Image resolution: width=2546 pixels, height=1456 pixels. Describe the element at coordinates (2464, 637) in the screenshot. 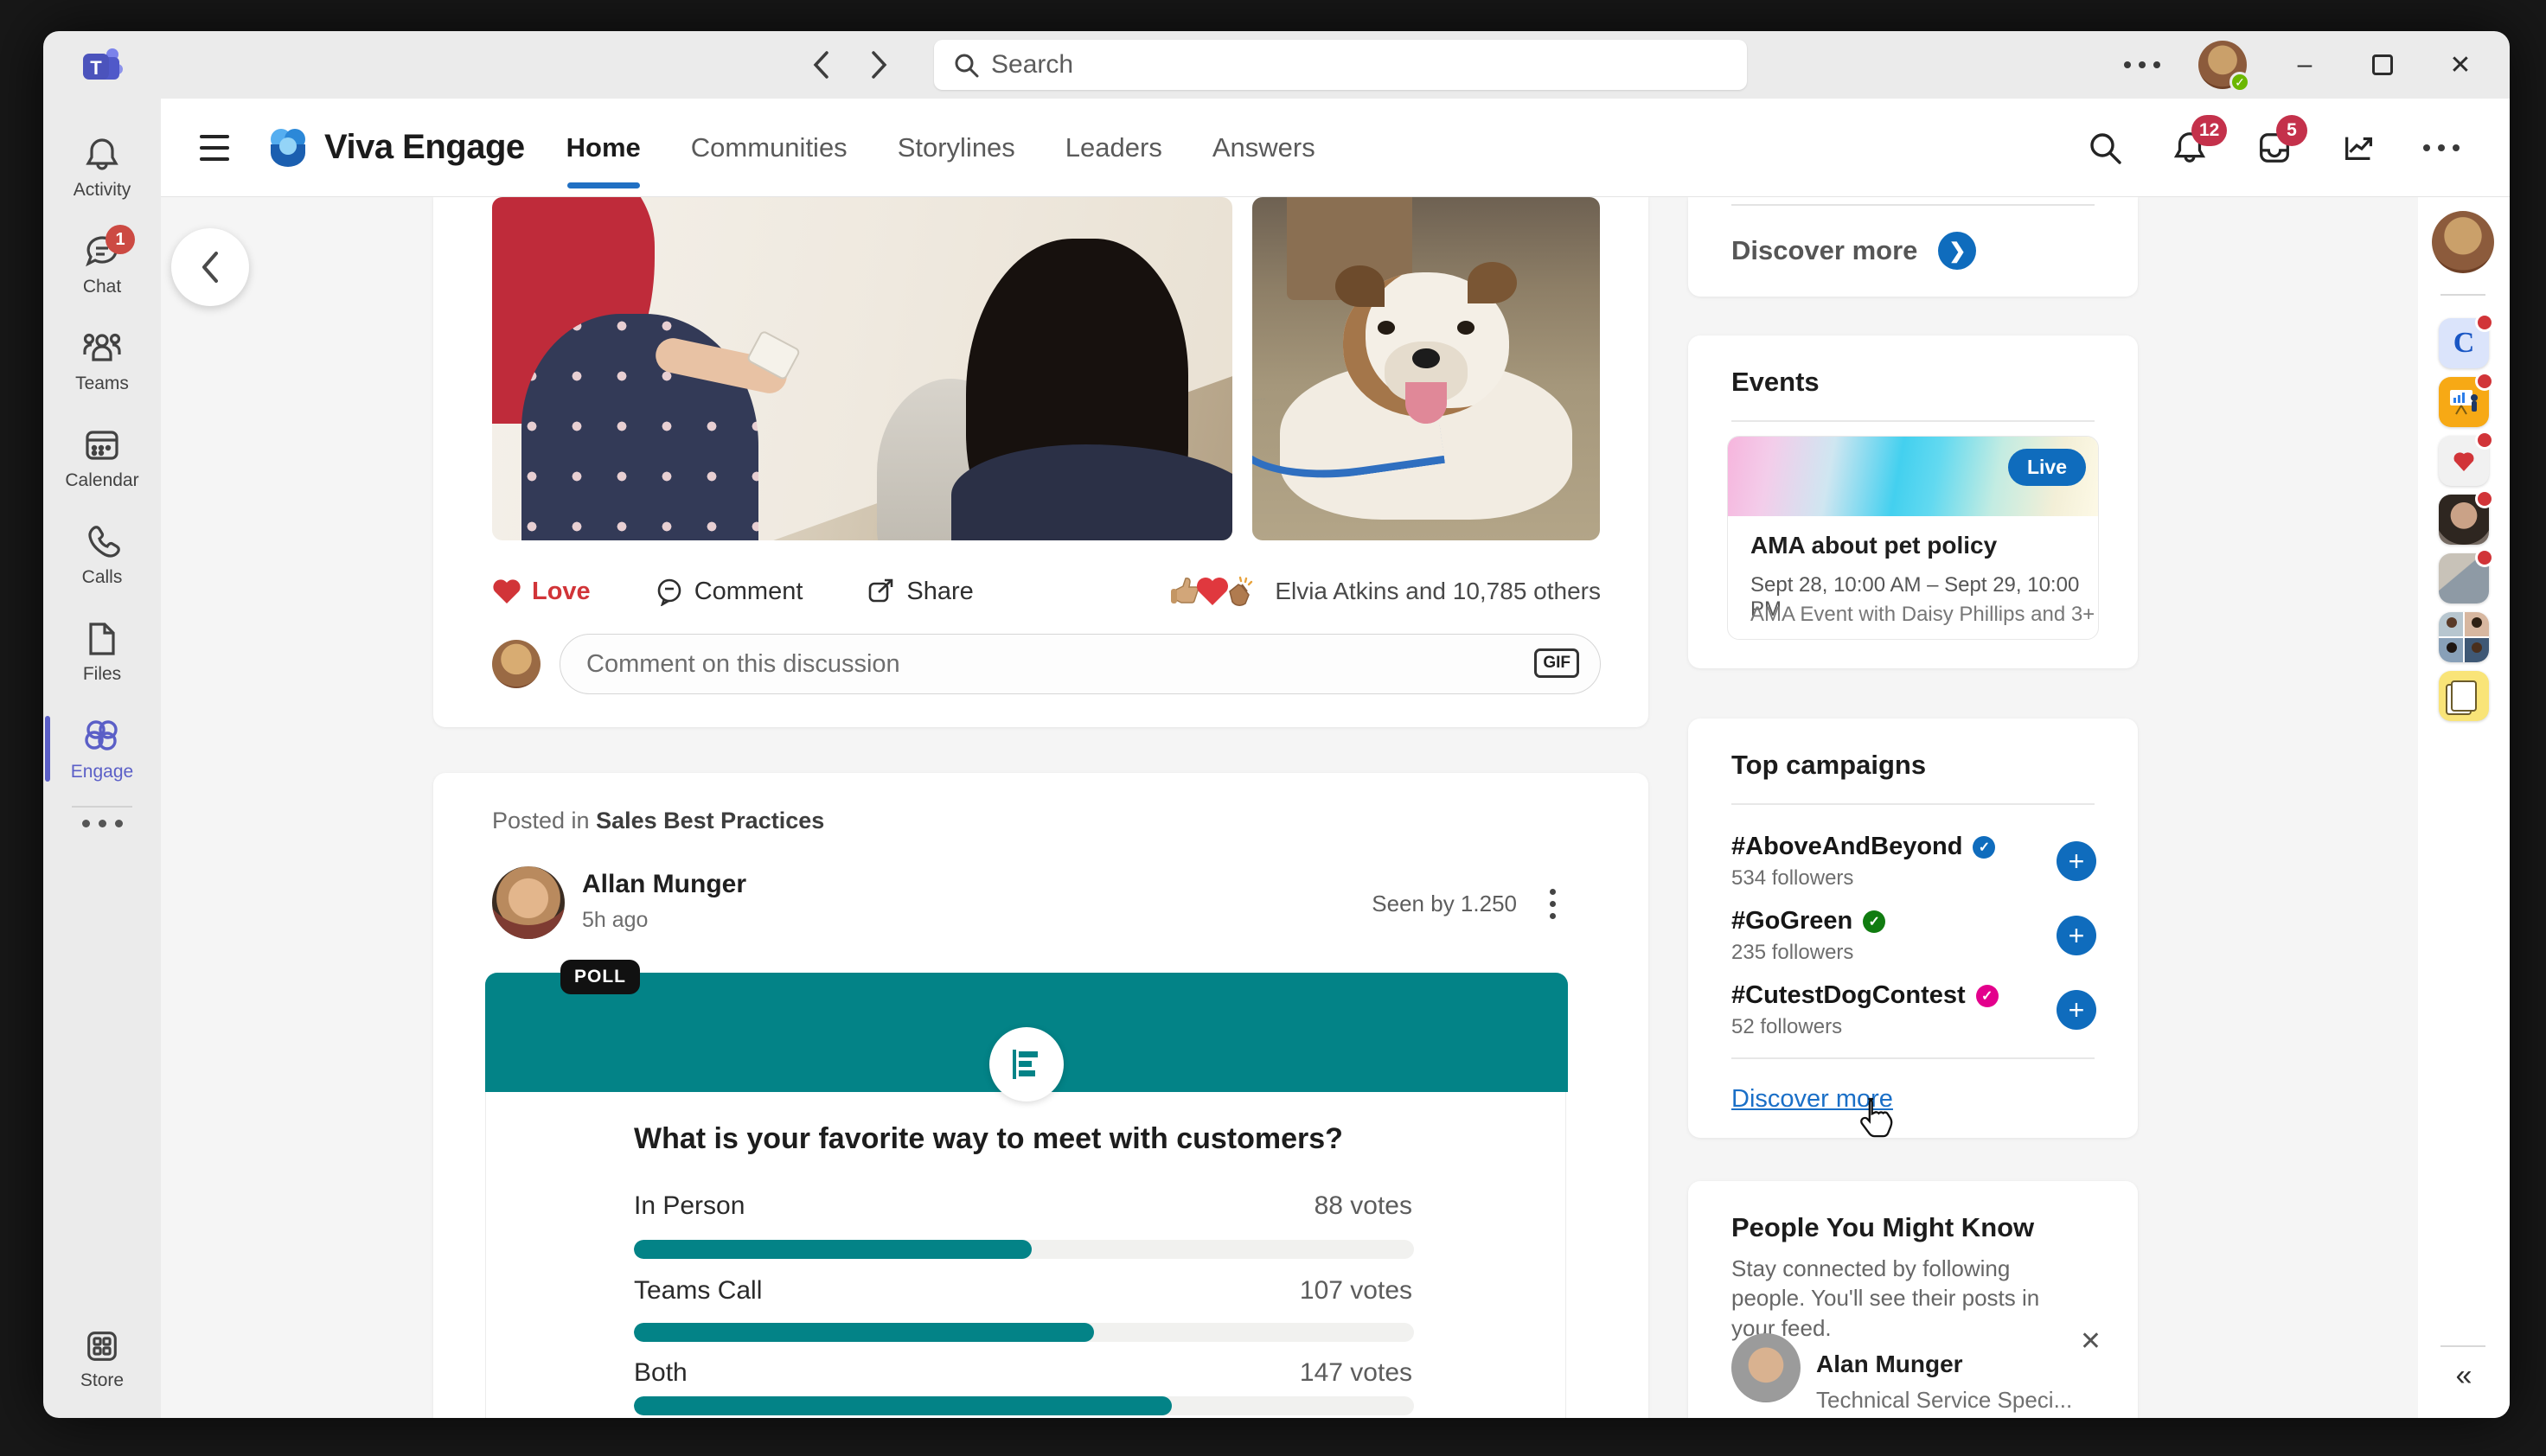

I see `video-grid-app` at that location.